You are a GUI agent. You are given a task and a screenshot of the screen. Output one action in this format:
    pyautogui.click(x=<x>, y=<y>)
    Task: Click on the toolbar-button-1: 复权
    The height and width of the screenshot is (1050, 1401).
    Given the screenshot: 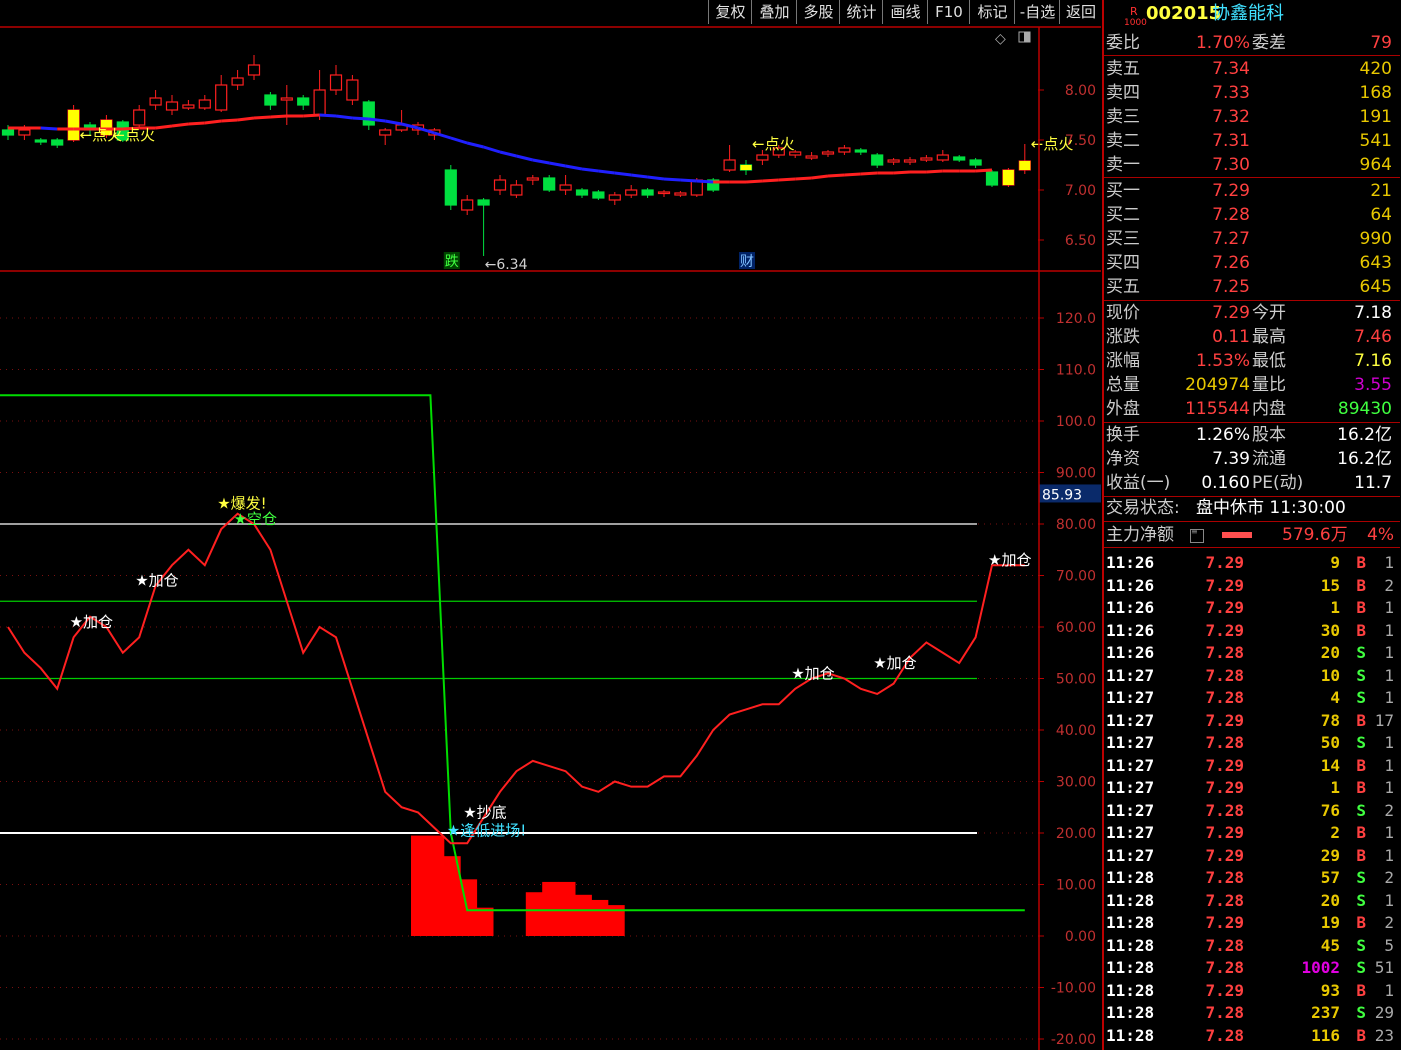 What is the action you would take?
    pyautogui.click(x=730, y=12)
    